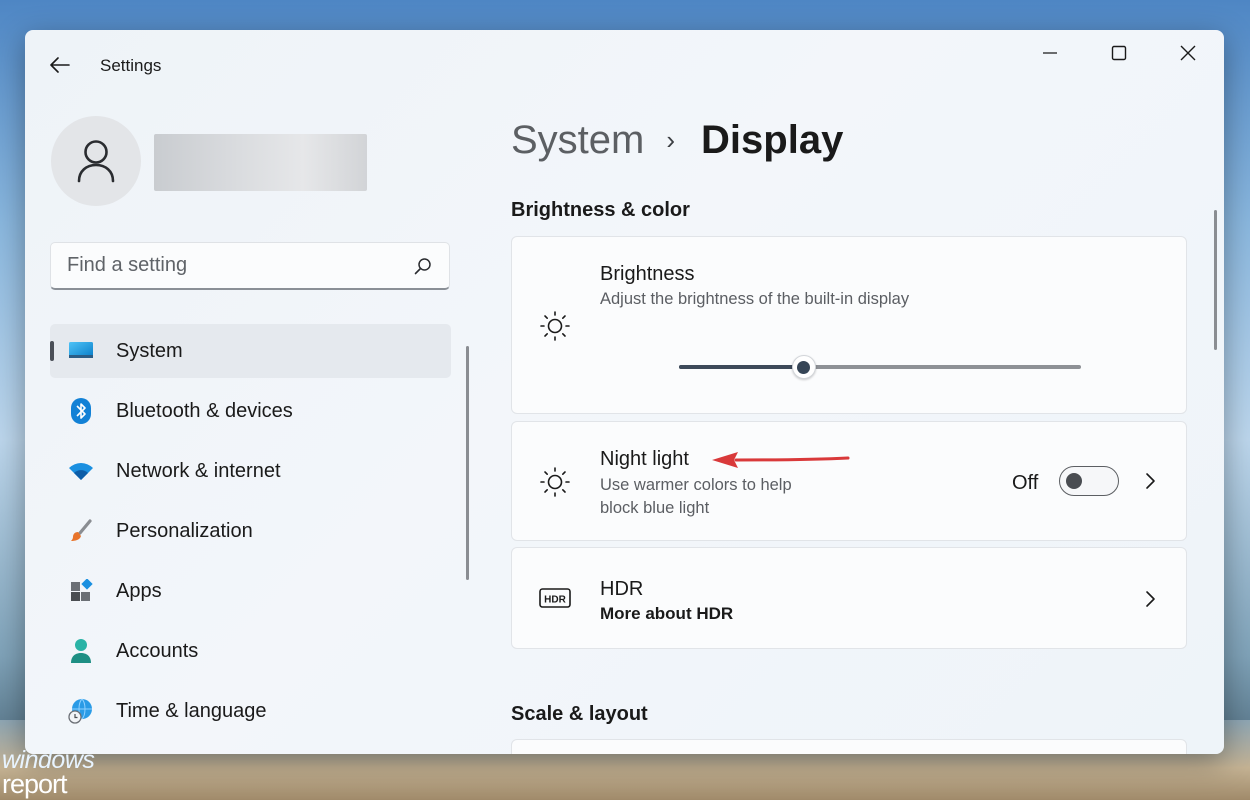 This screenshot has height=800, width=1250. I want to click on minimize-icon, so click(1050, 53).